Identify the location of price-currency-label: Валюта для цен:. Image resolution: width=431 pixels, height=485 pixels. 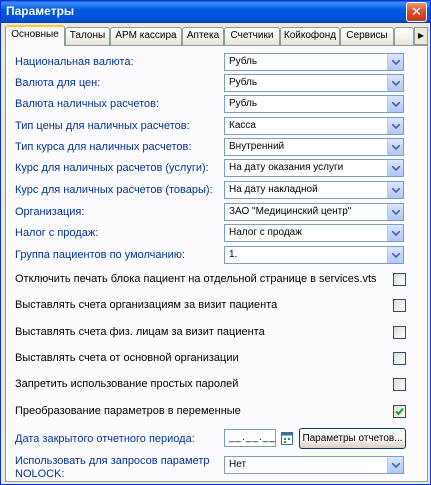
(58, 83).